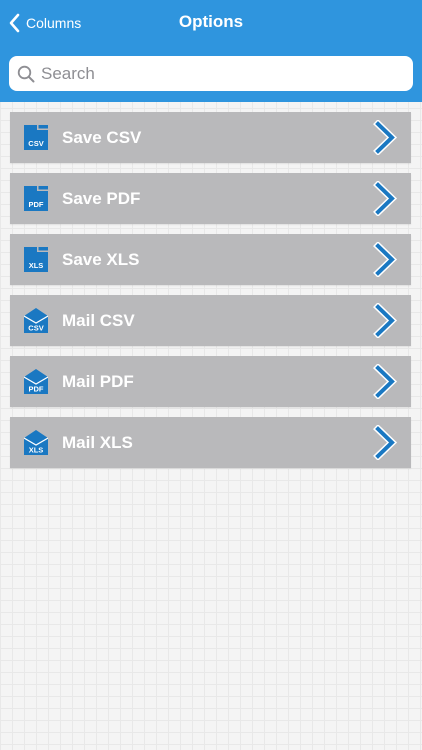  Describe the element at coordinates (210, 259) in the screenshot. I see `option-save-xls: XLS Save XLS` at that location.